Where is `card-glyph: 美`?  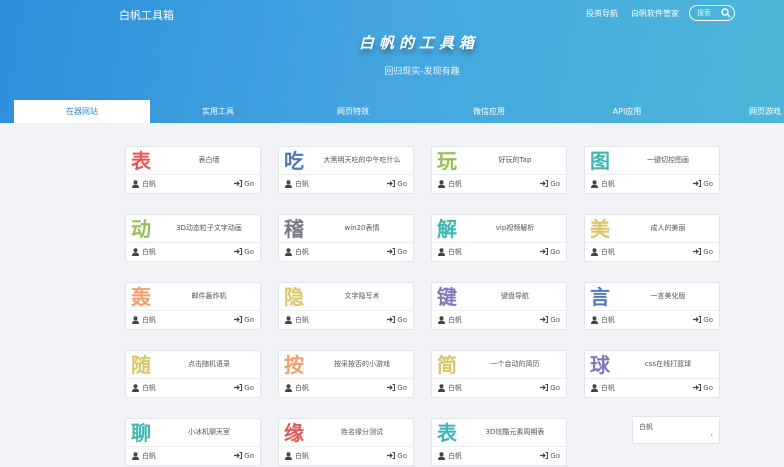 card-glyph: 美 is located at coordinates (600, 229).